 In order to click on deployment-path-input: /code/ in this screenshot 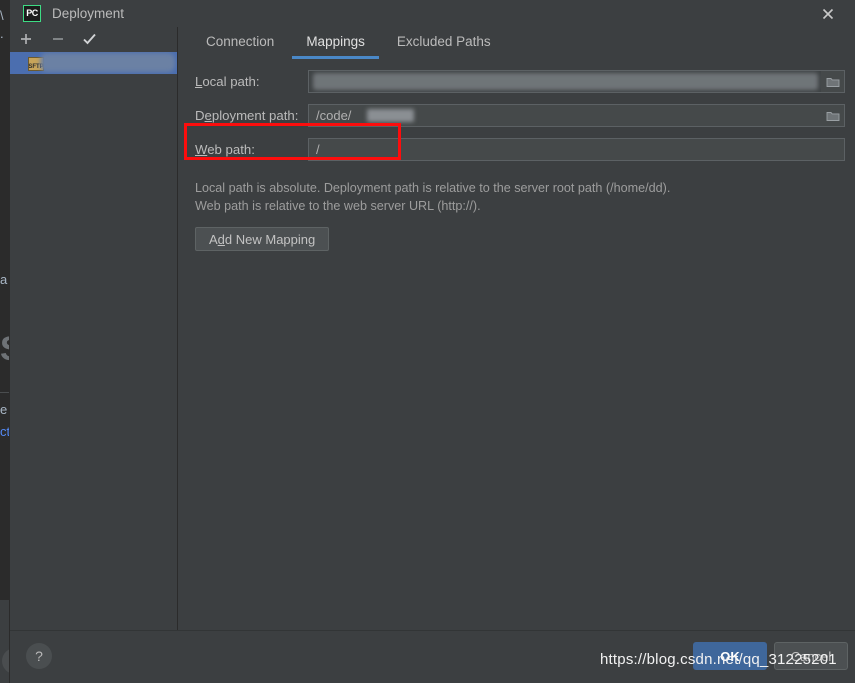, I will do `click(576, 115)`.